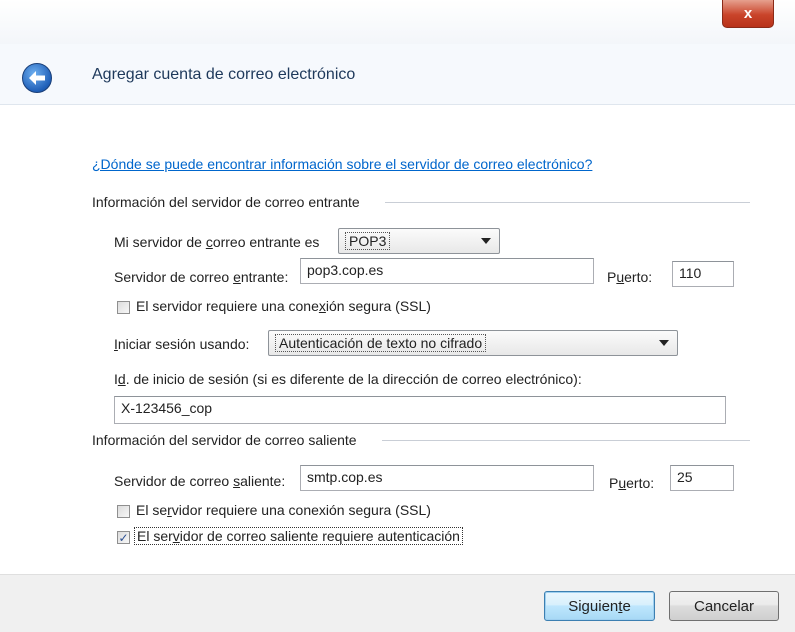  What do you see at coordinates (201, 277) in the screenshot?
I see `incoming-server-label: Servidor de correo entrante:` at bounding box center [201, 277].